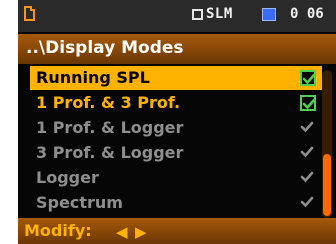  What do you see at coordinates (176, 203) in the screenshot?
I see `list-item: Spectrum` at bounding box center [176, 203].